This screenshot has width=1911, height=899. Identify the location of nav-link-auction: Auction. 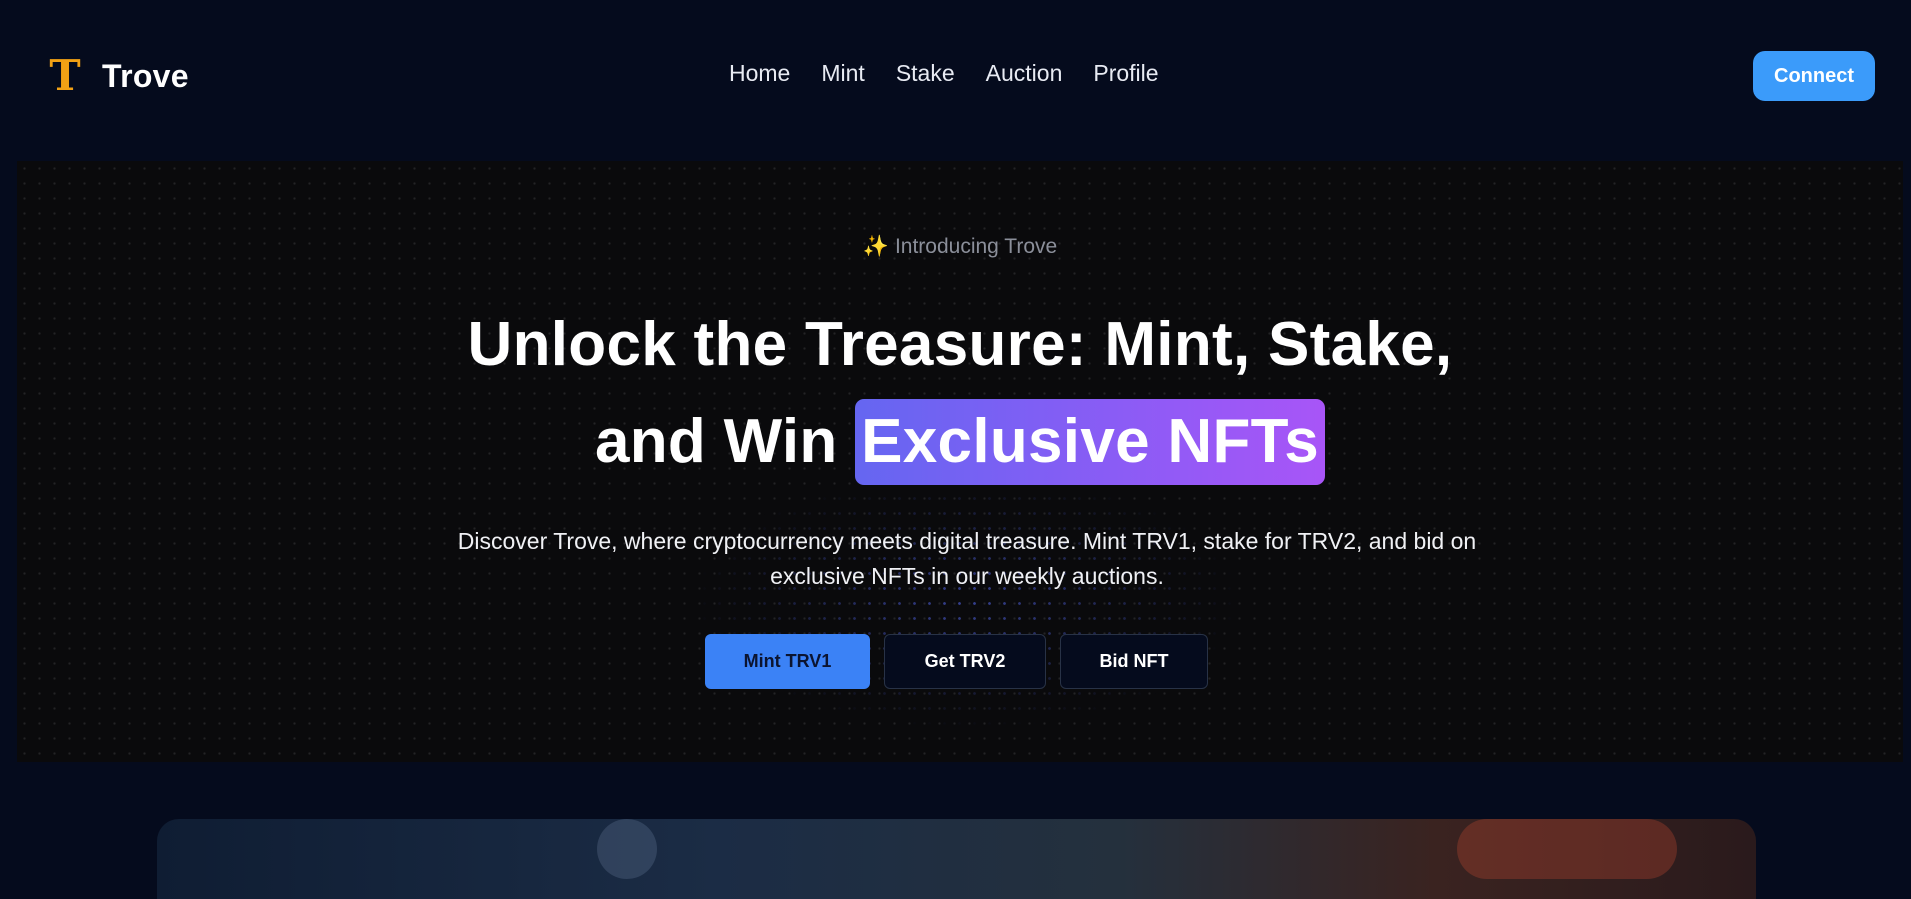
(1024, 73).